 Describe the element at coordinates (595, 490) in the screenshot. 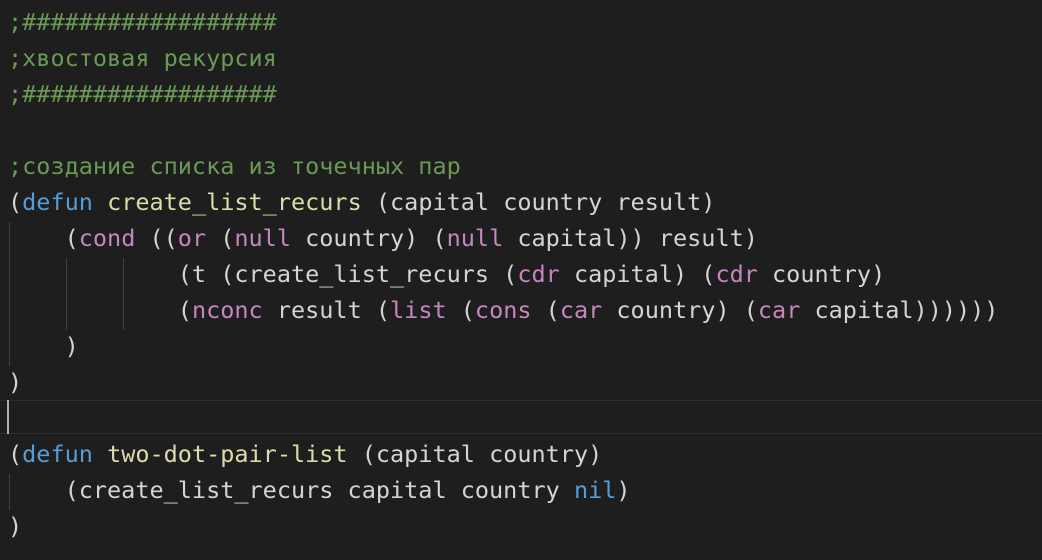

I see `code-token: nil` at that location.